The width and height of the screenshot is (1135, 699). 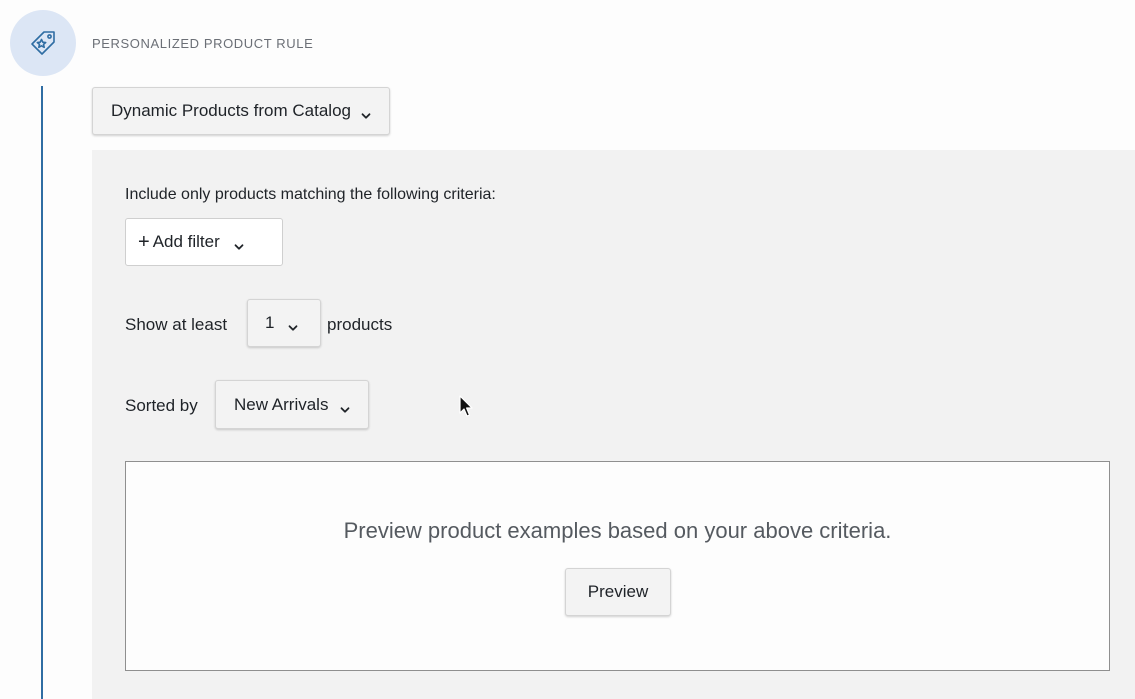 What do you see at coordinates (360, 324) in the screenshot?
I see `products-suffix-label: products` at bounding box center [360, 324].